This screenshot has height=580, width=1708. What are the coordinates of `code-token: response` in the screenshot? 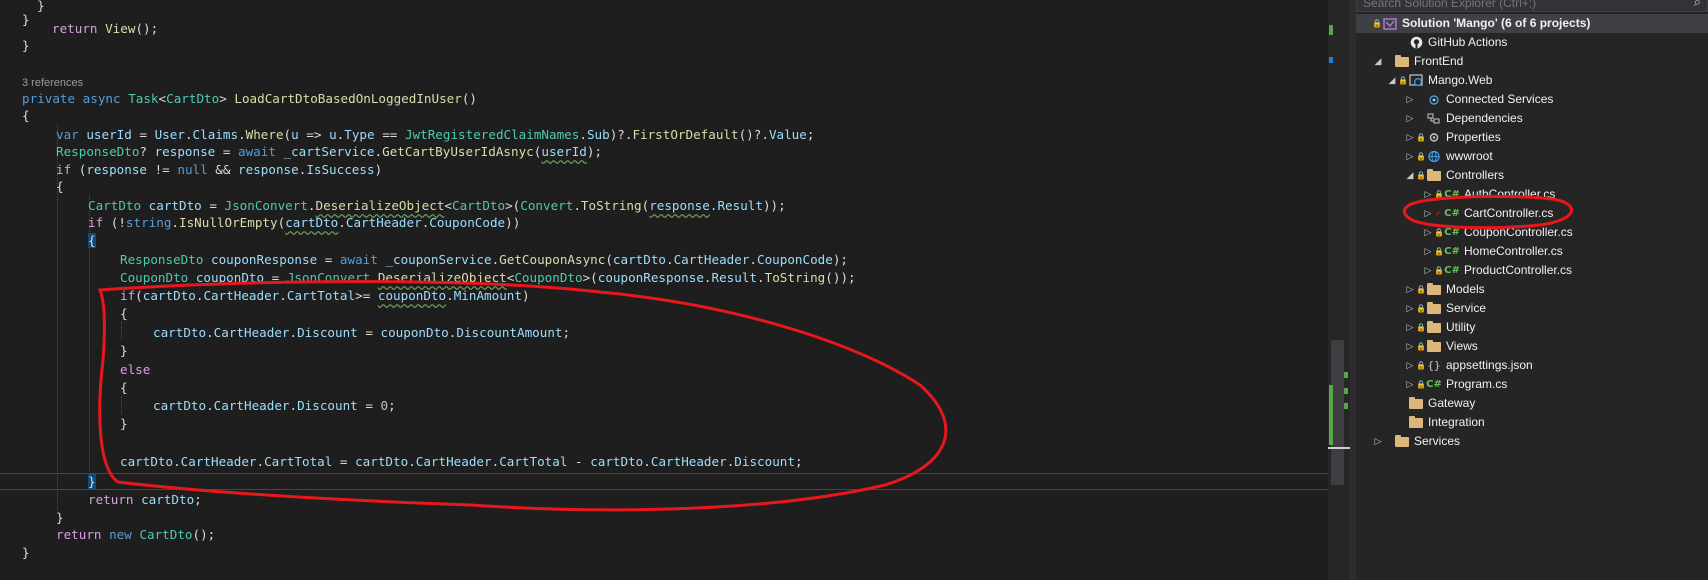 It's located at (117, 169).